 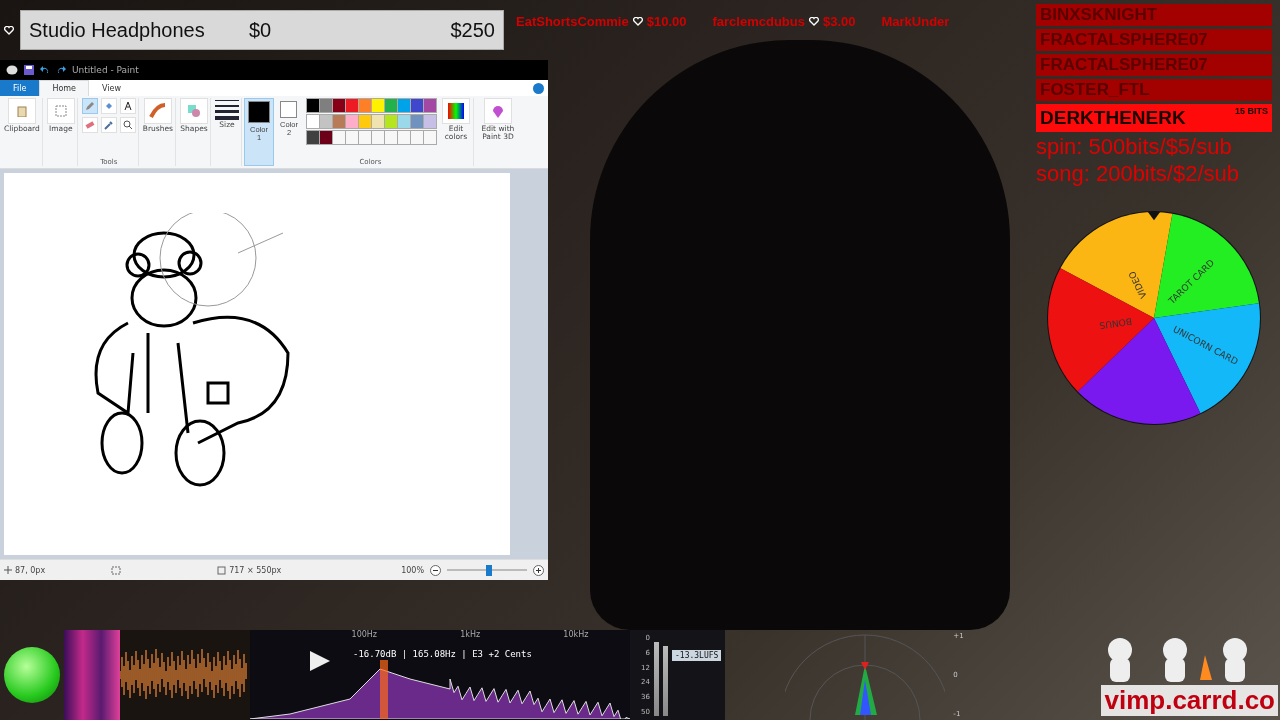 I want to click on frequency-label: 1kHz, so click(x=470, y=634).